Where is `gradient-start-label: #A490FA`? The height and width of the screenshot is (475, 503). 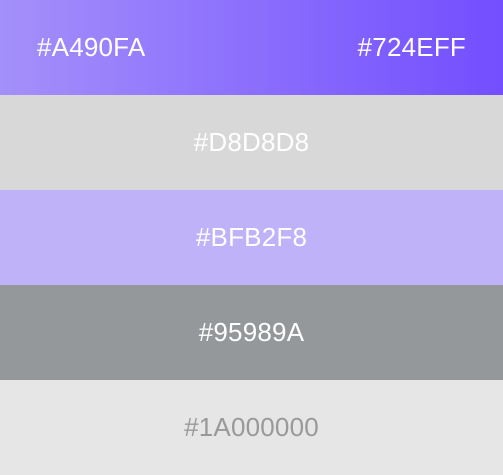
gradient-start-label: #A490FA is located at coordinates (91, 47).